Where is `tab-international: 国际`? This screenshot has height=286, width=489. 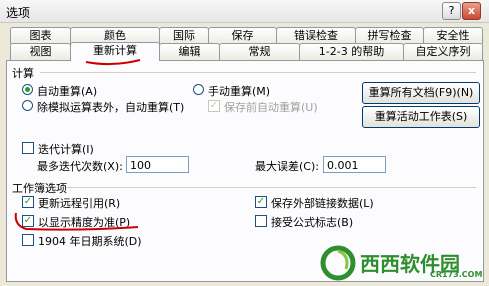
tab-international: 国际 is located at coordinates (184, 35).